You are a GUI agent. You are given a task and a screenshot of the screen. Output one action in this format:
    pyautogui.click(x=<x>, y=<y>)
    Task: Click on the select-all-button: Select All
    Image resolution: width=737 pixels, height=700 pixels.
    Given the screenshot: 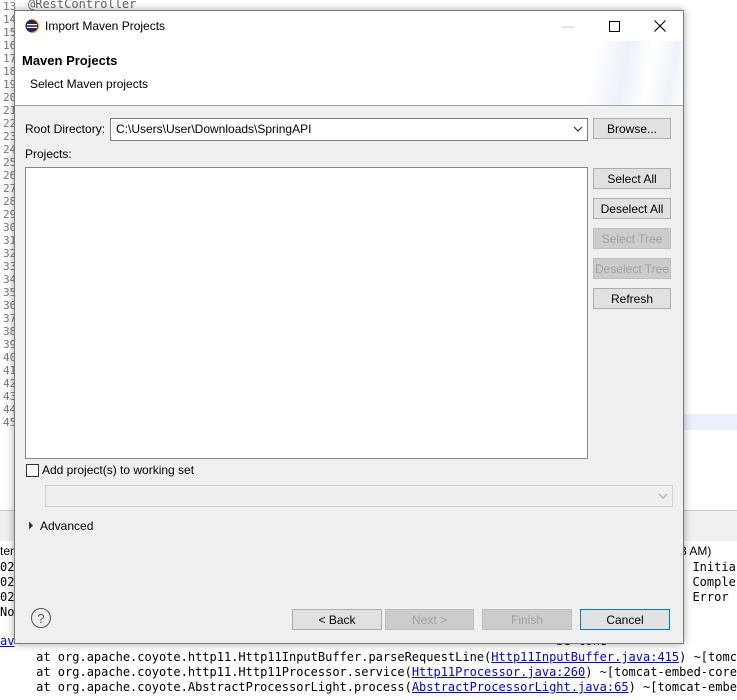 What is the action you would take?
    pyautogui.click(x=632, y=178)
    